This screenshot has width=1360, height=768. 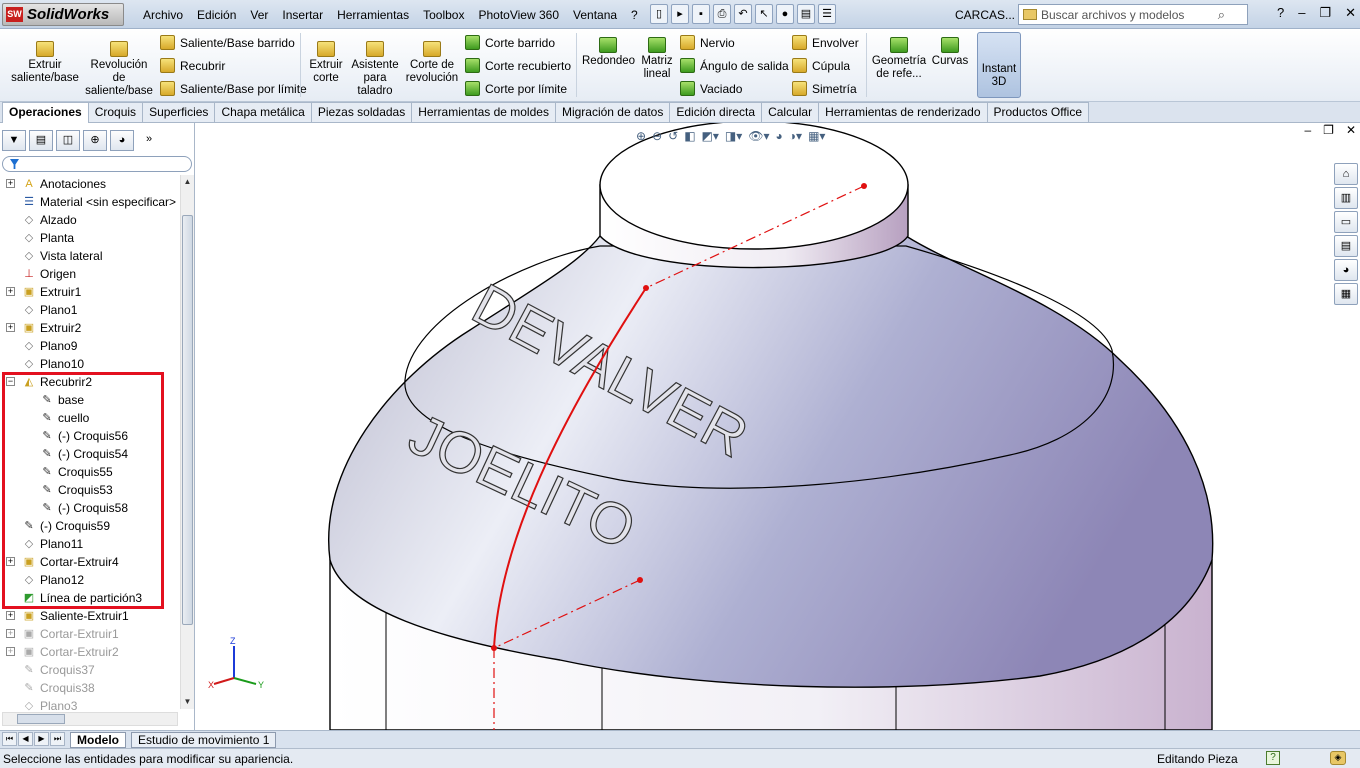 I want to click on lofted-cut-button: Corte recubierto, so click(x=518, y=65).